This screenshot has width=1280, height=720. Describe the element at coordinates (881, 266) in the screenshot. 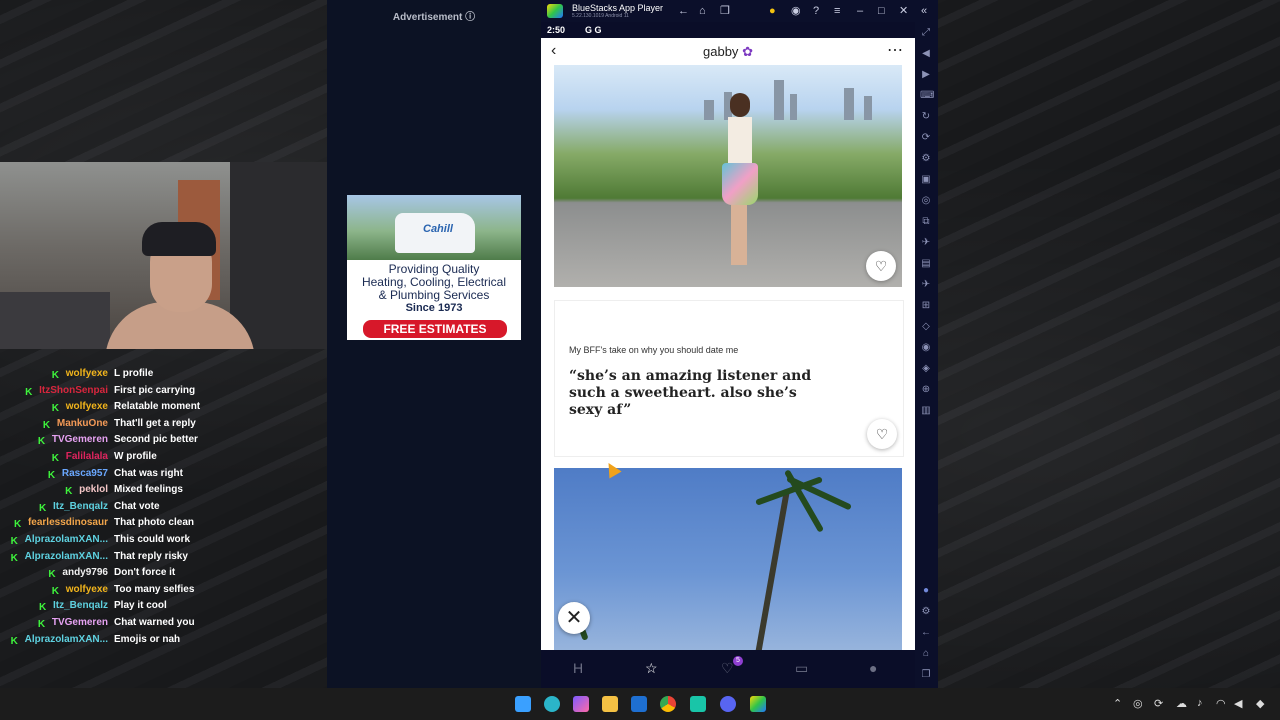

I see `like-photo-button: ♡` at that location.